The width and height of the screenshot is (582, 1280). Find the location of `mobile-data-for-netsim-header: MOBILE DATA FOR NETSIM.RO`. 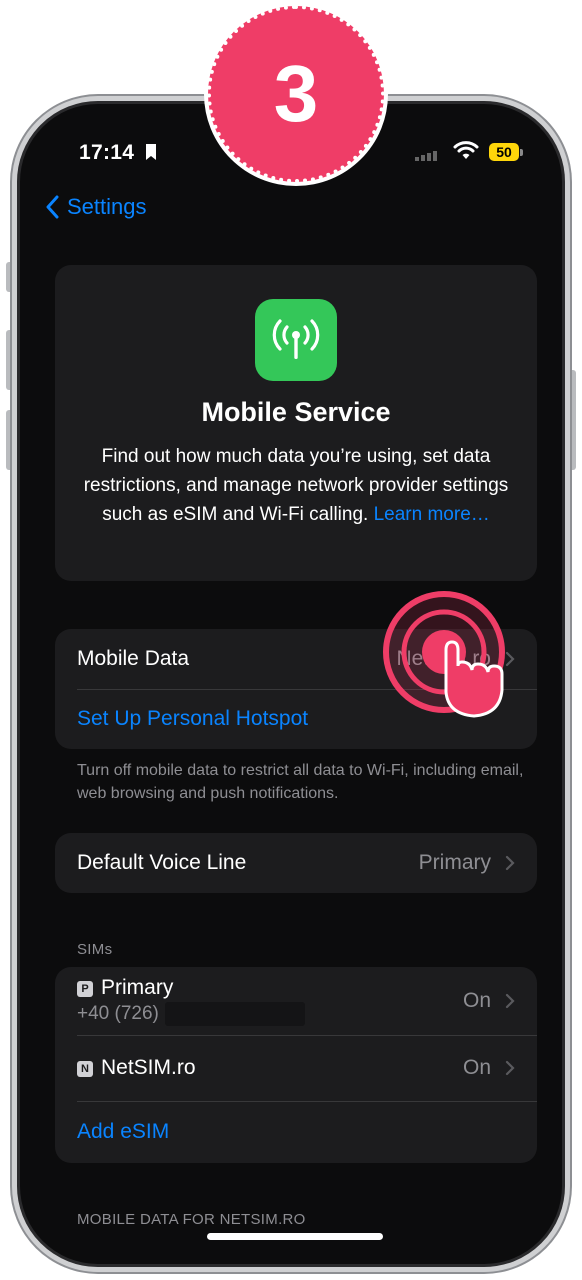

mobile-data-for-netsim-header: MOBILE DATA FOR NETSIM.RO is located at coordinates (191, 1219).